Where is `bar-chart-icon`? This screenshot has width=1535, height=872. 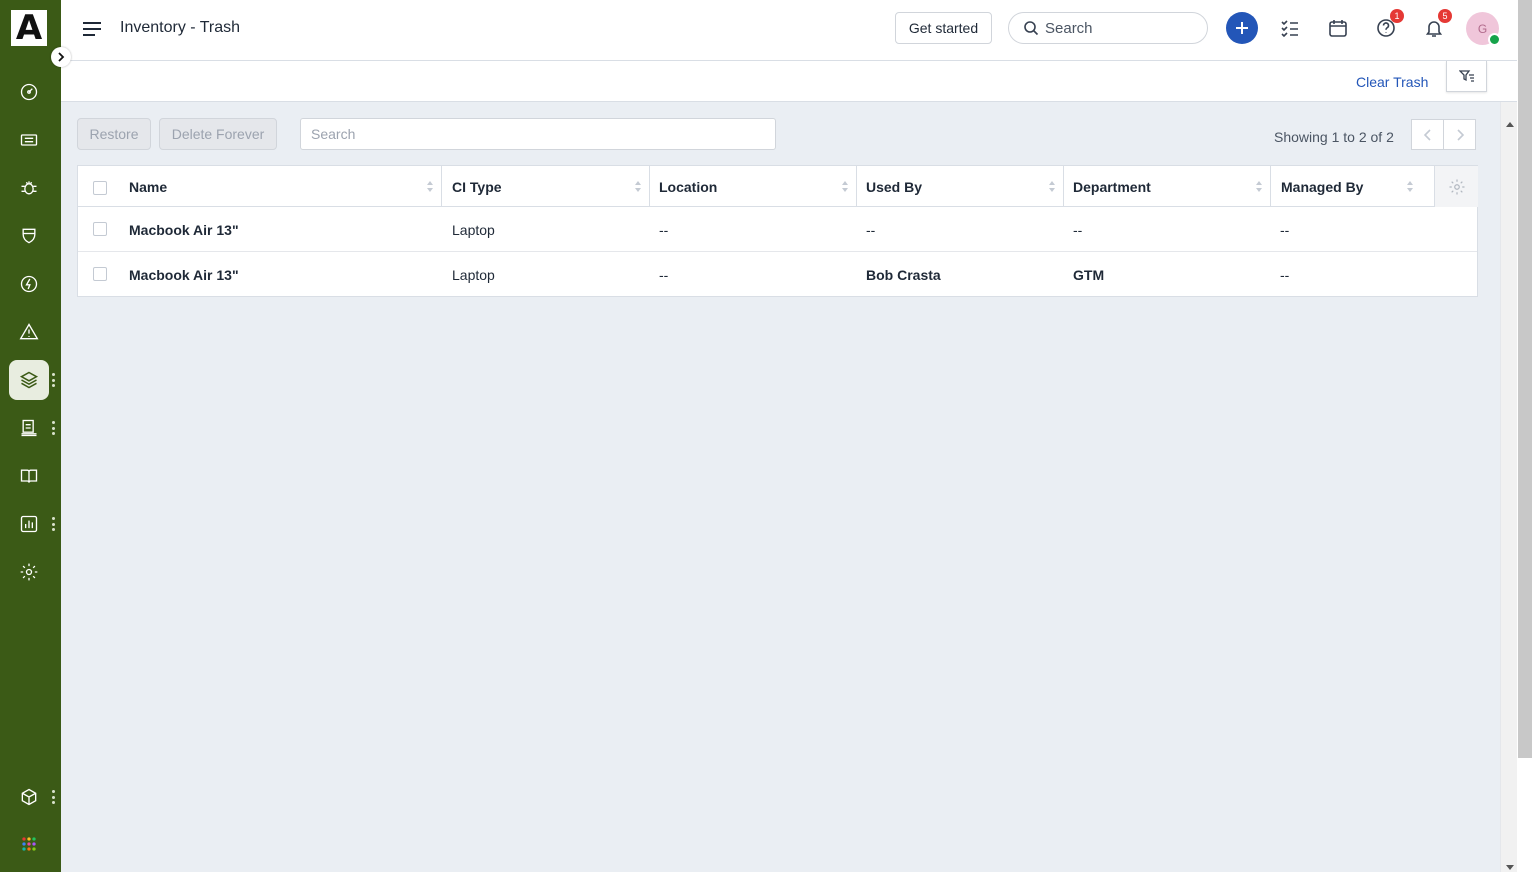 bar-chart-icon is located at coordinates (29, 524).